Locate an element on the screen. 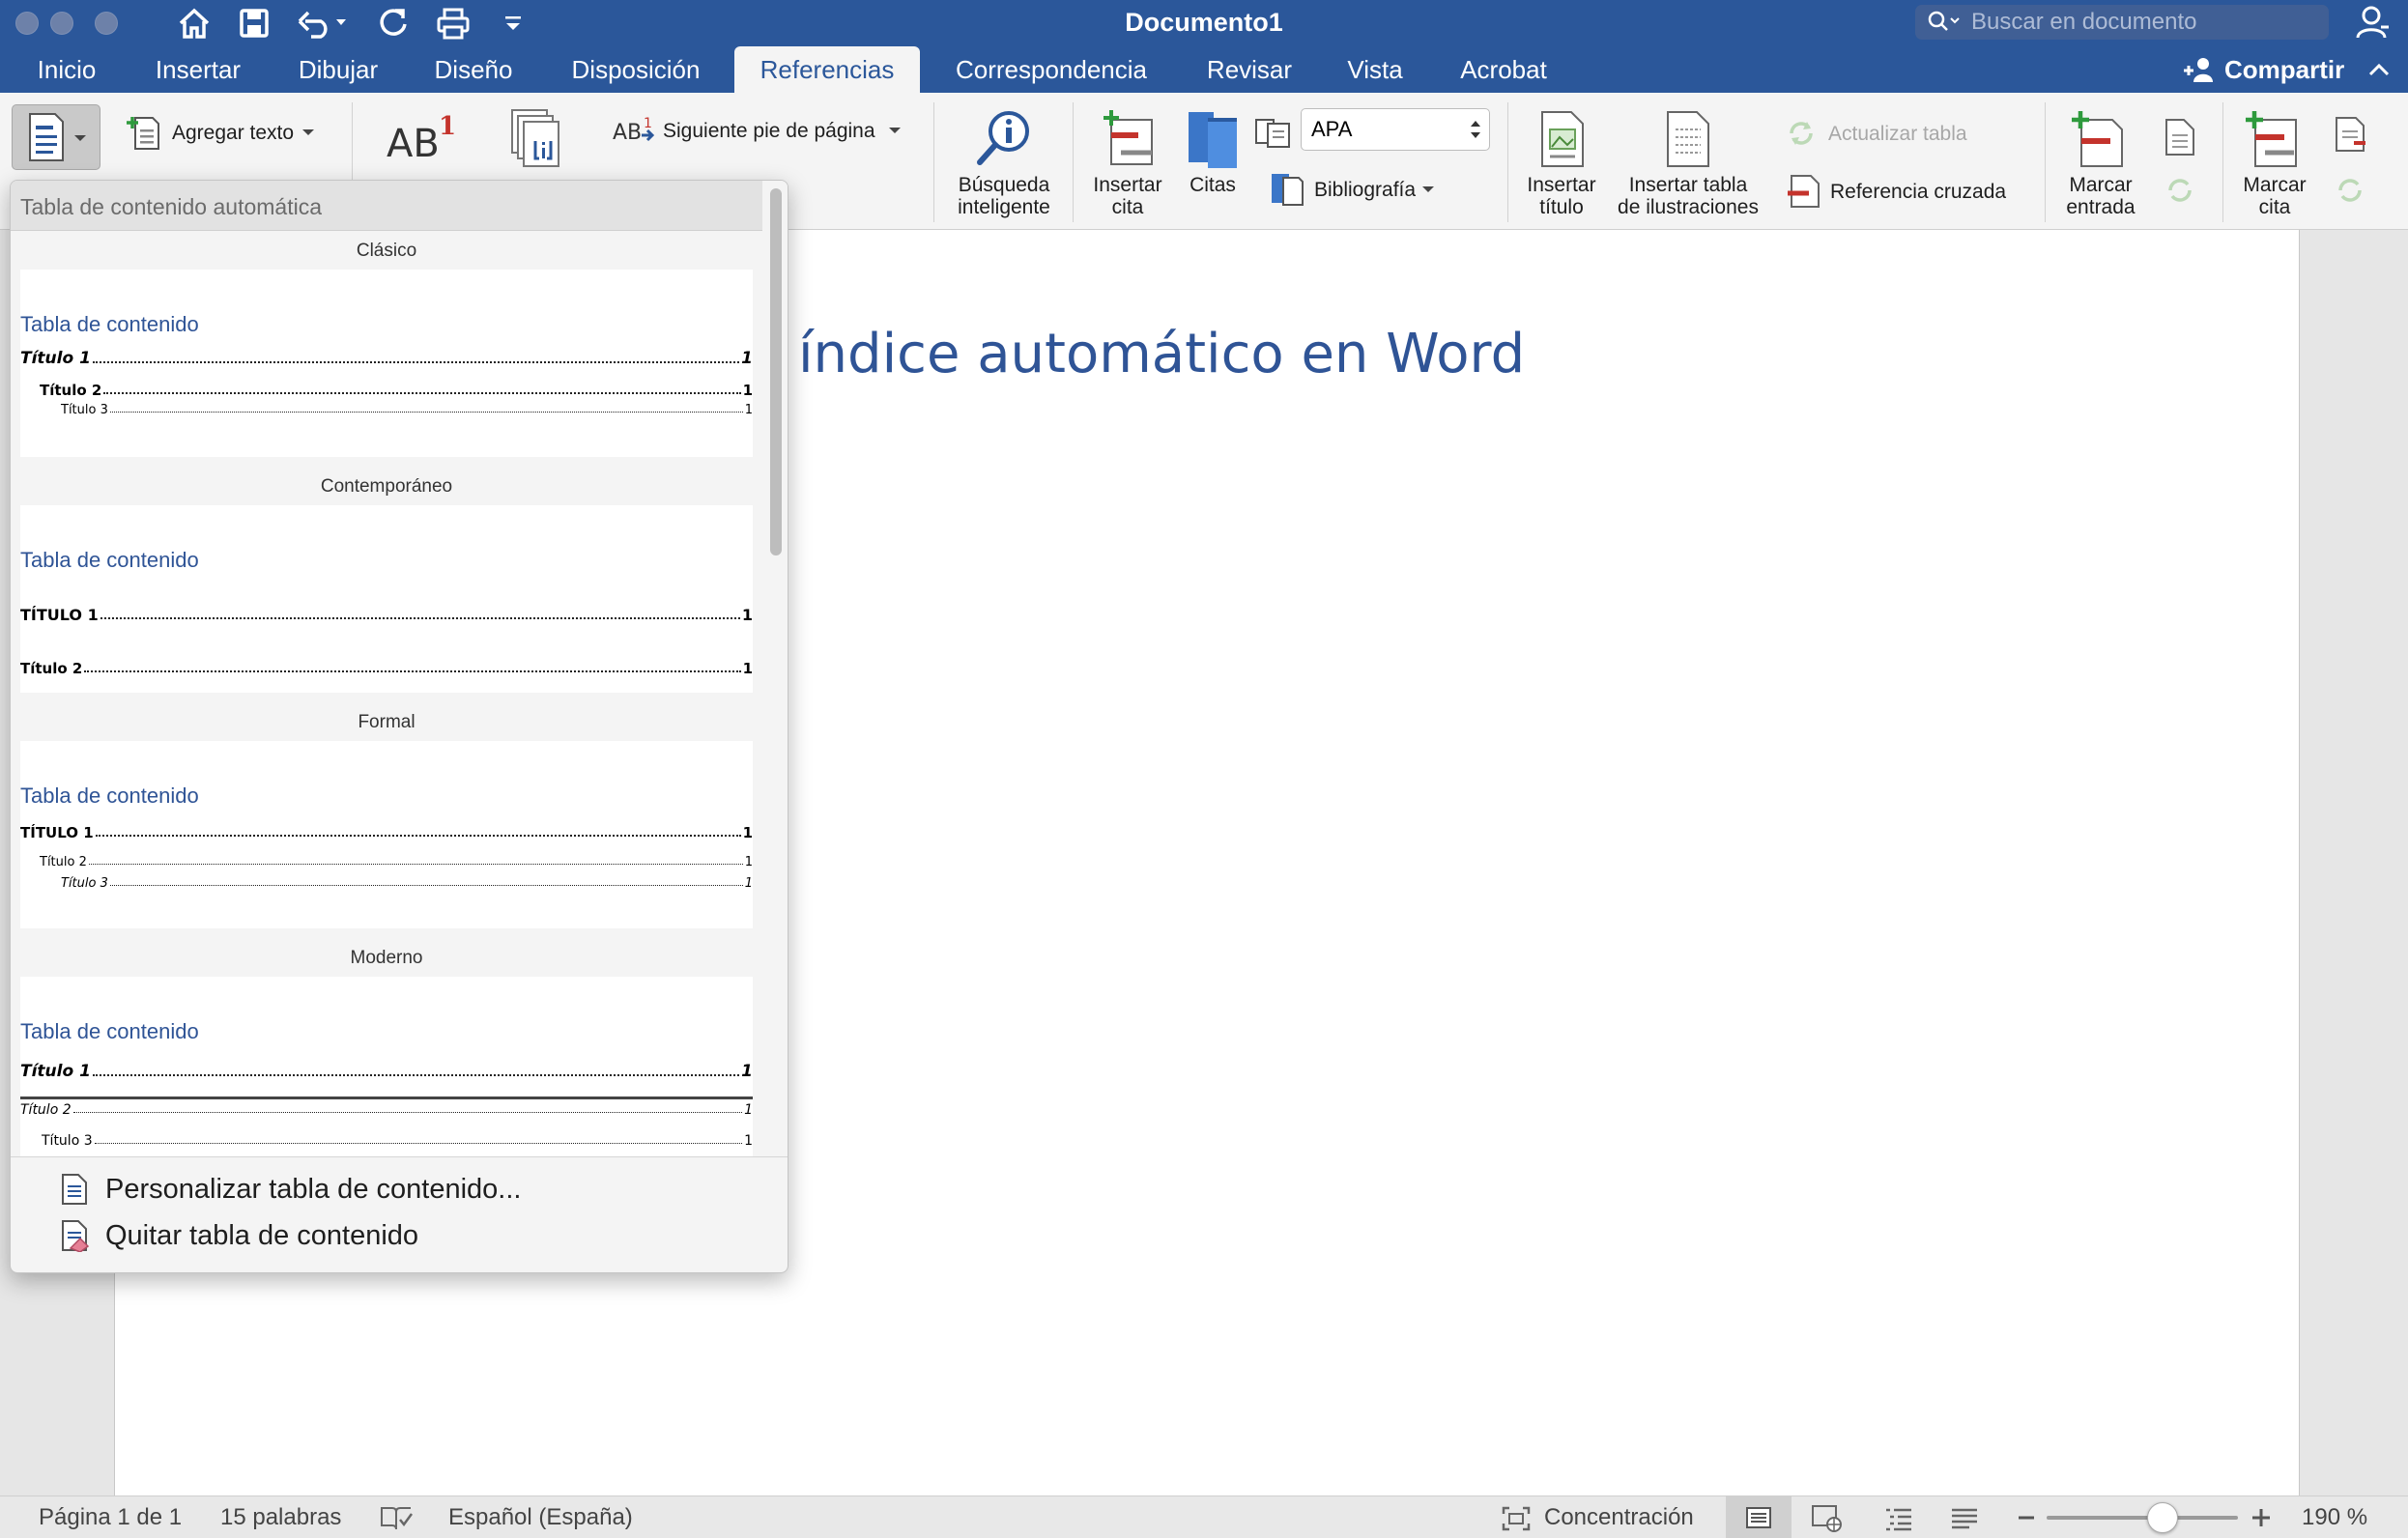 Image resolution: width=2408 pixels, height=1538 pixels. toc-button is located at coordinates (56, 137).